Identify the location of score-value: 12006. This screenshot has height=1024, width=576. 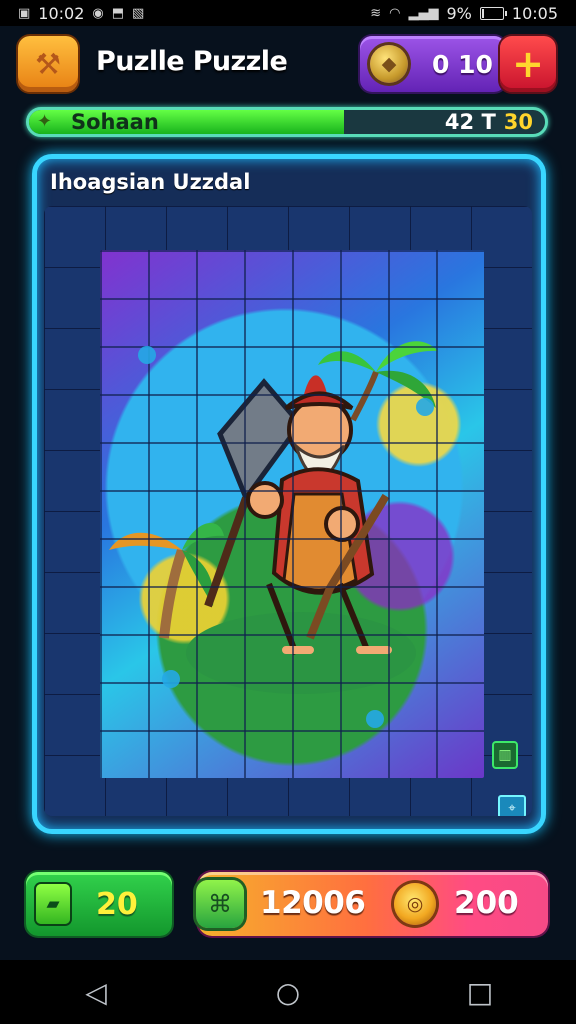
(313, 903).